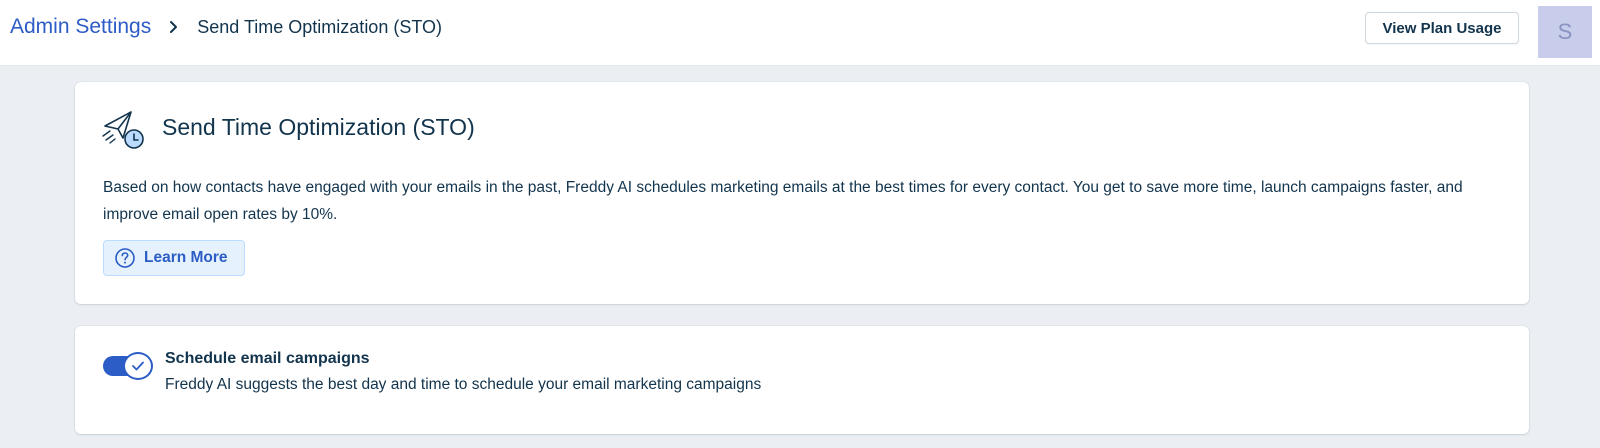 This screenshot has width=1600, height=448. What do you see at coordinates (267, 358) in the screenshot?
I see `setting-title: Schedule email campaigns` at bounding box center [267, 358].